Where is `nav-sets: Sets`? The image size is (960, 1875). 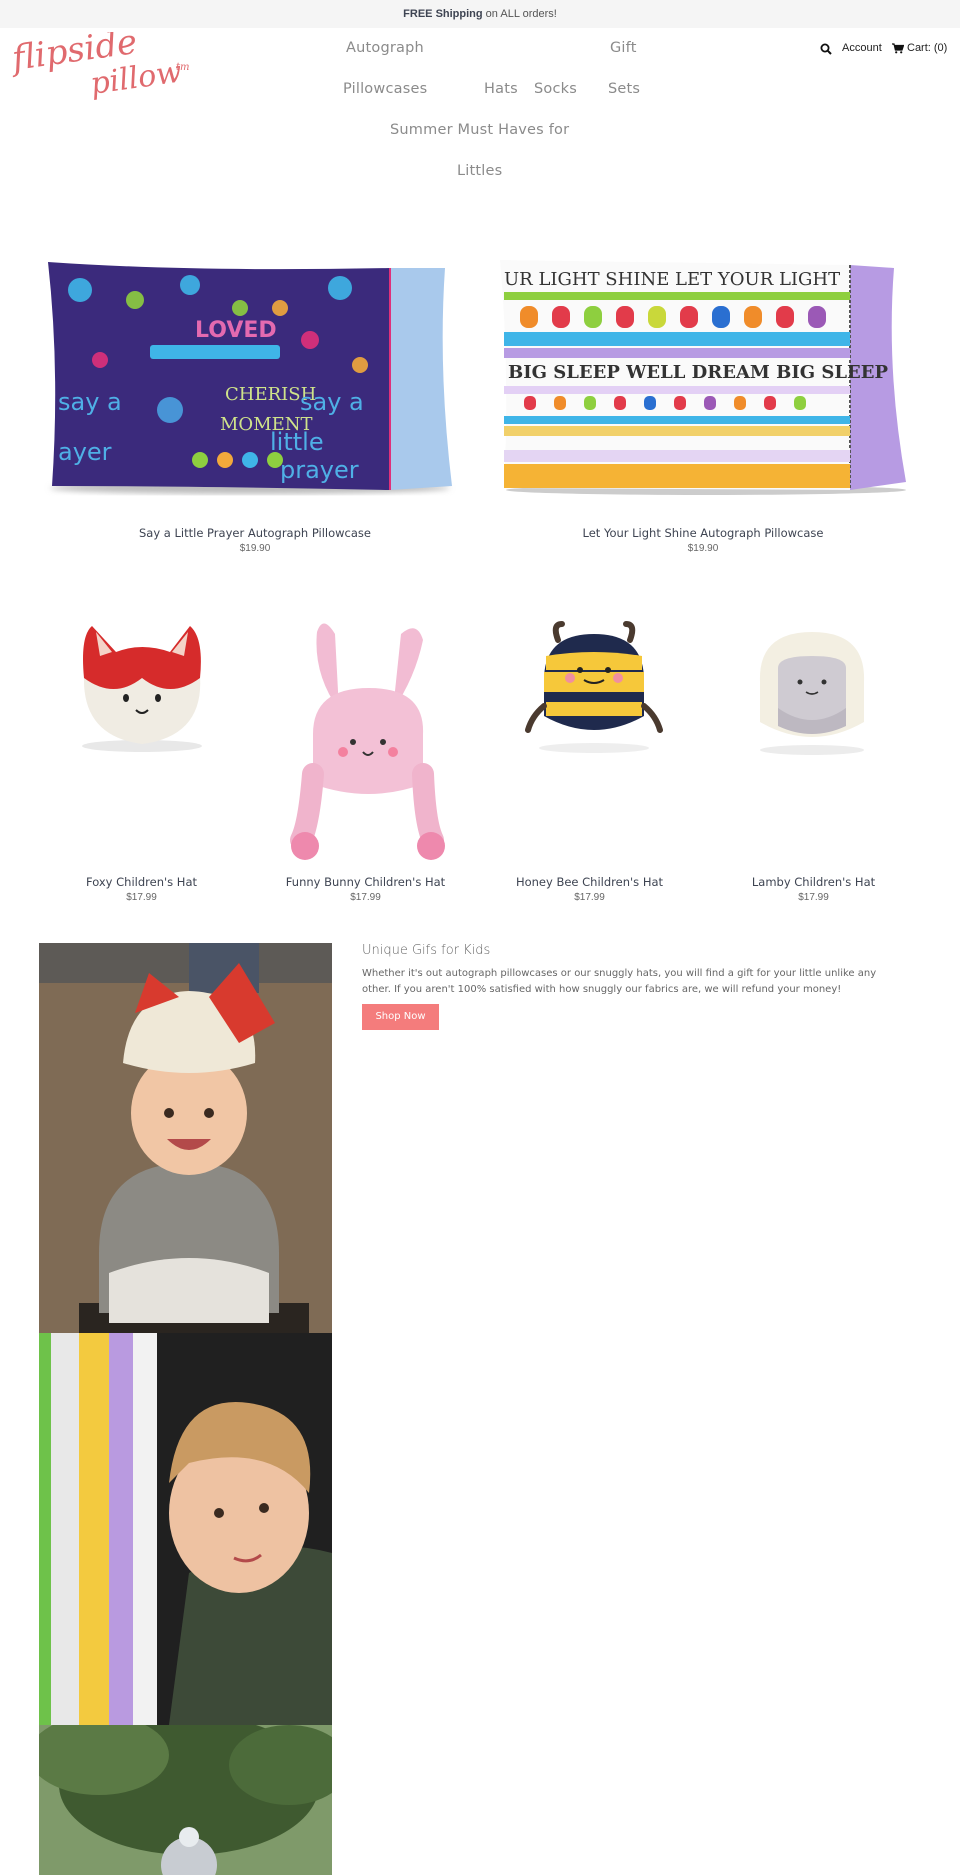 nav-sets: Sets is located at coordinates (624, 89).